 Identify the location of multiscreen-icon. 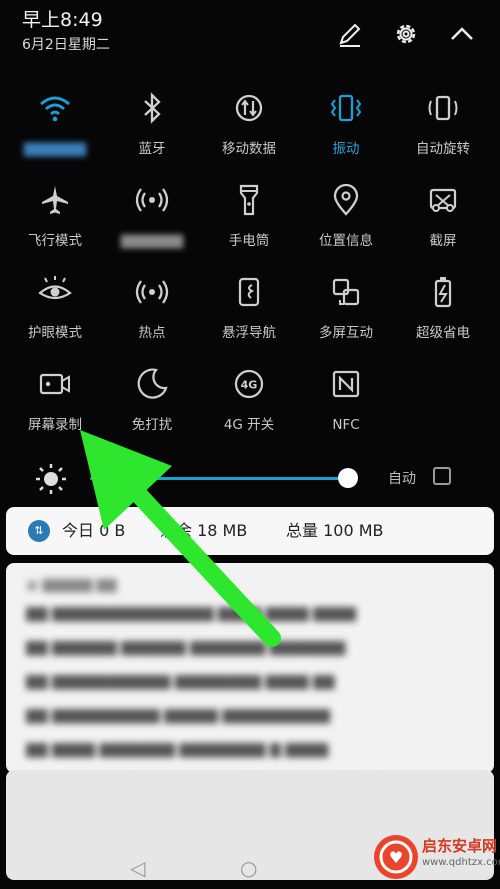
(346, 292).